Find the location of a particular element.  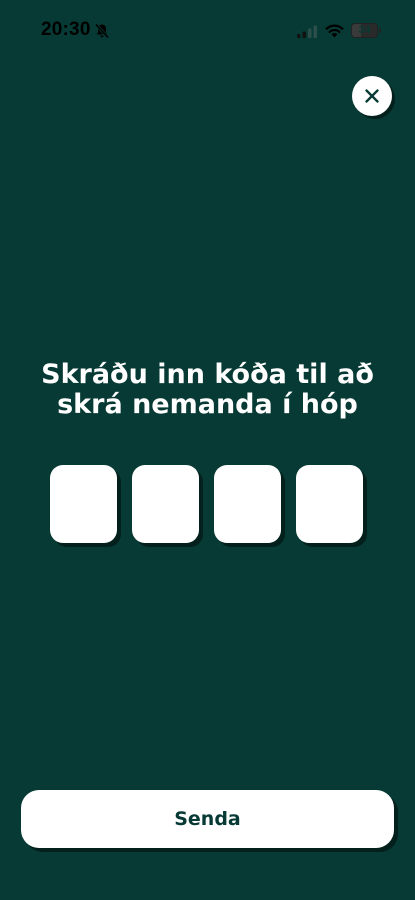

status-bar: 20:30 34 is located at coordinates (207, 30).